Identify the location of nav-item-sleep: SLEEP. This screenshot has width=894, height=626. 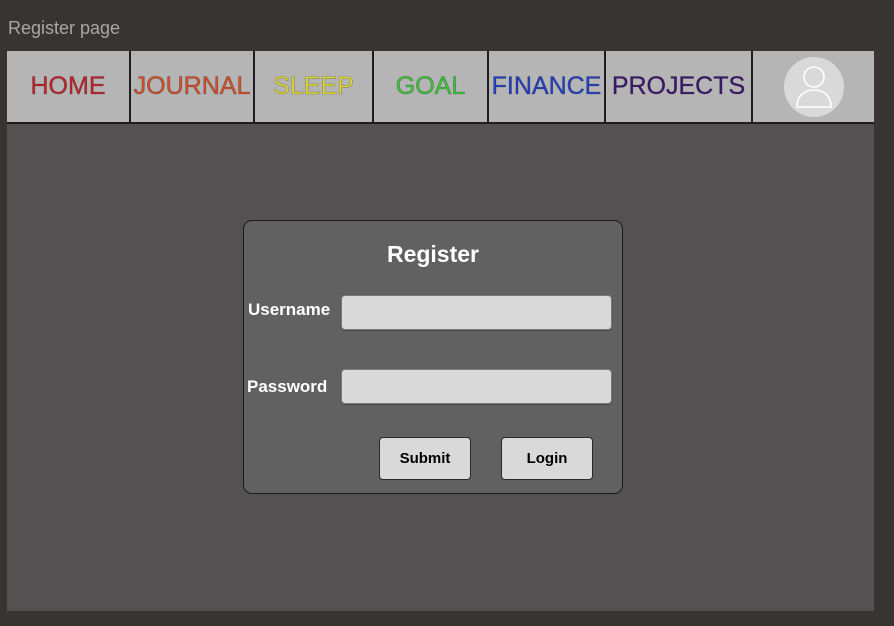
(314, 86).